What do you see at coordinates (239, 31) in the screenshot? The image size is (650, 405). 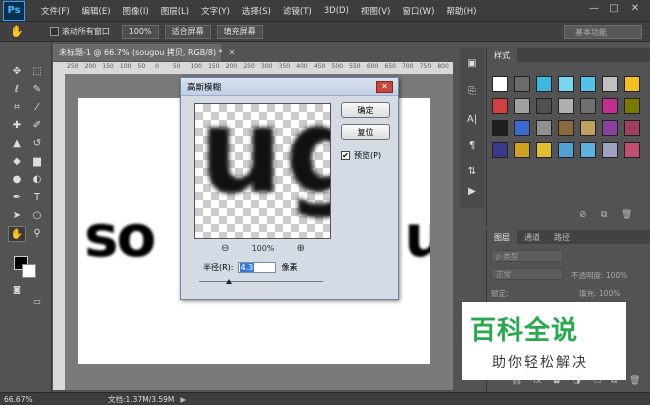 I see `fill-screen-button: 填充屏幕` at bounding box center [239, 31].